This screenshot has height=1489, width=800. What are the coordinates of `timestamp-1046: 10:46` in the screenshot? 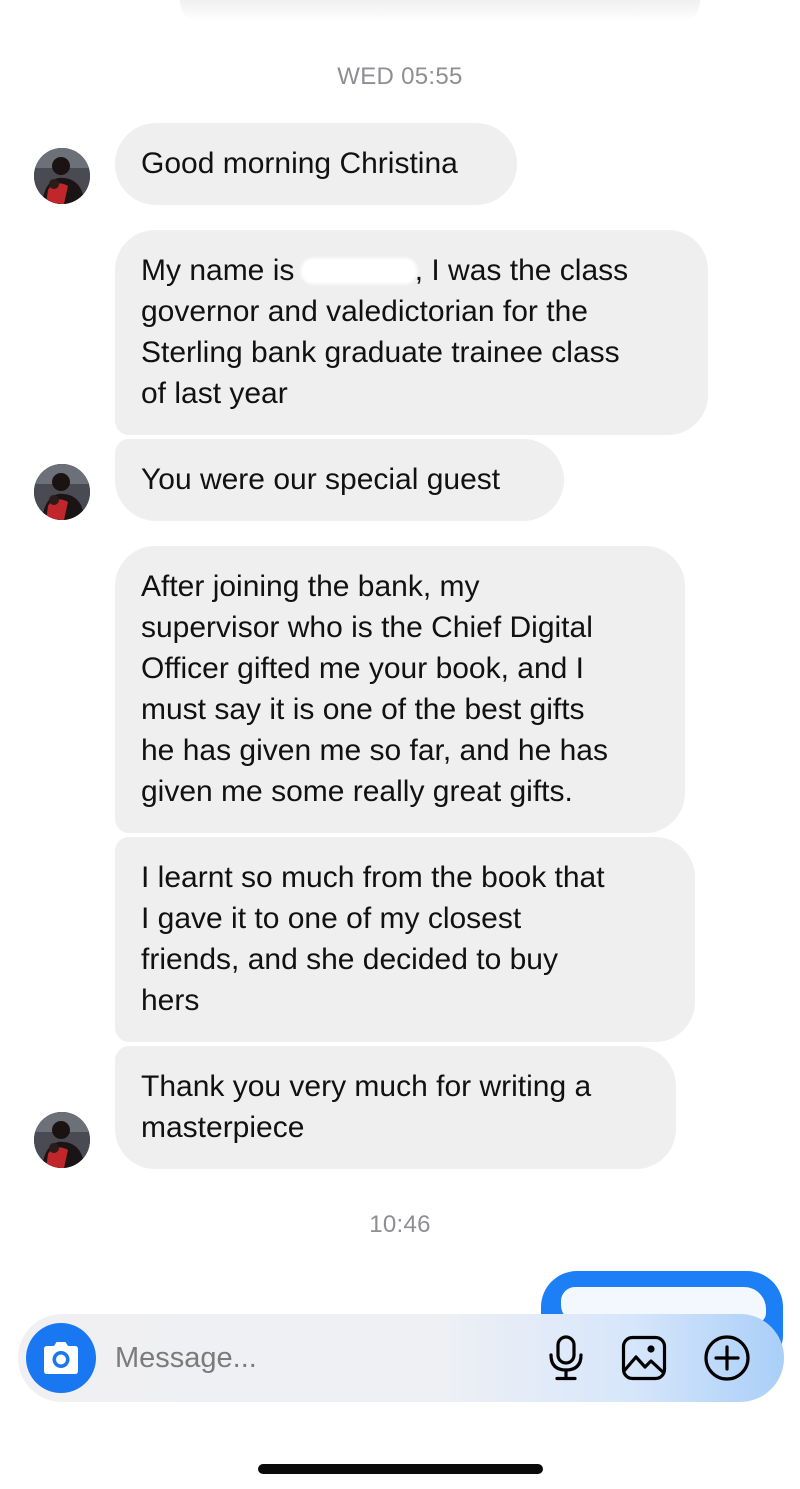 It's located at (400, 1224).